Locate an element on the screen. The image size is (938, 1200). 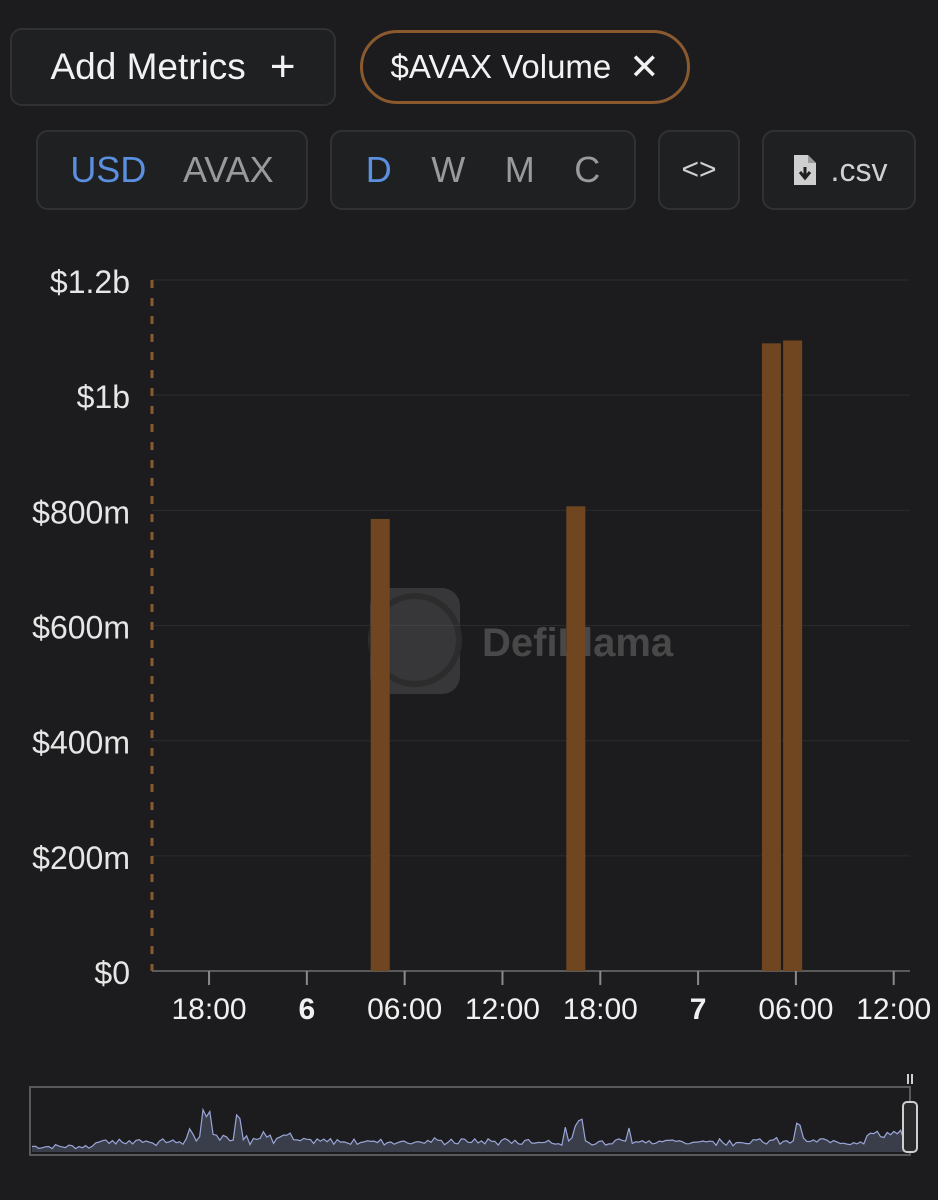
y-tick-label: $600m is located at coordinates (81, 628).